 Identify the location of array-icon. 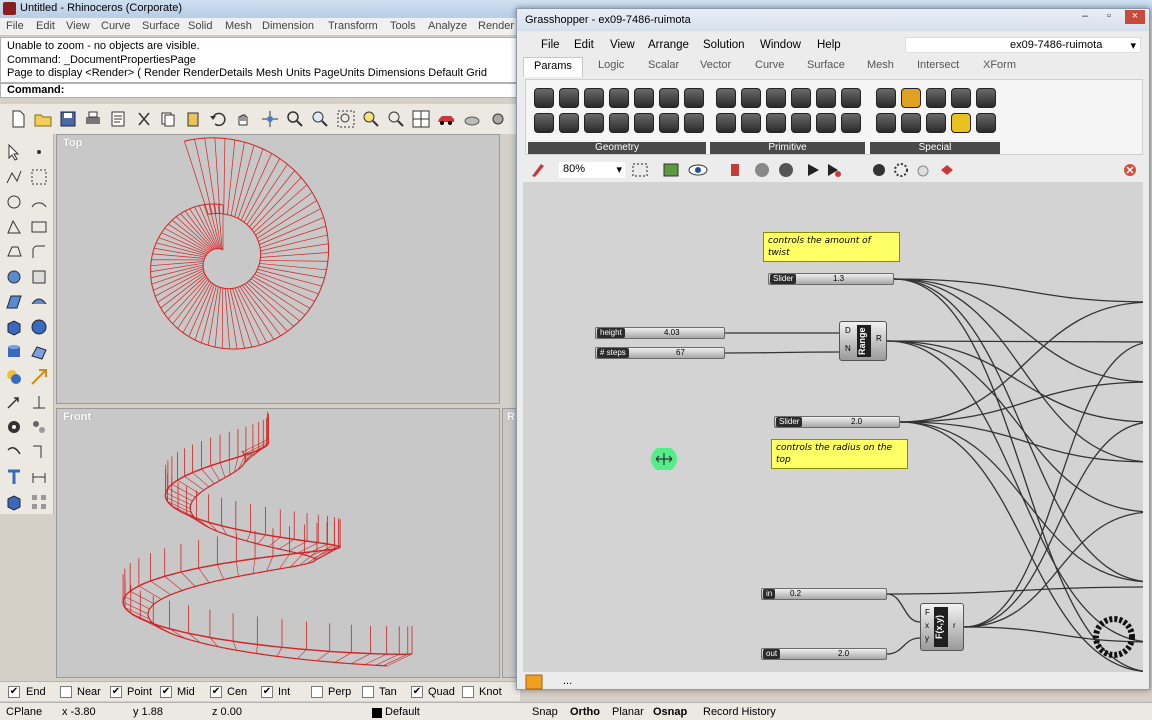
(39, 502).